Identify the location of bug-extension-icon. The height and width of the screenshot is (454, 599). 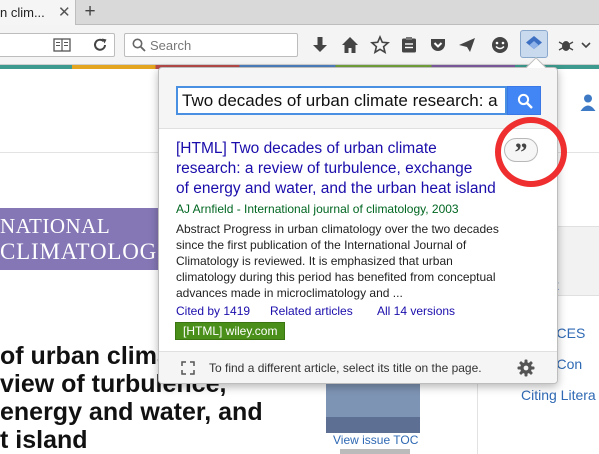
(566, 45).